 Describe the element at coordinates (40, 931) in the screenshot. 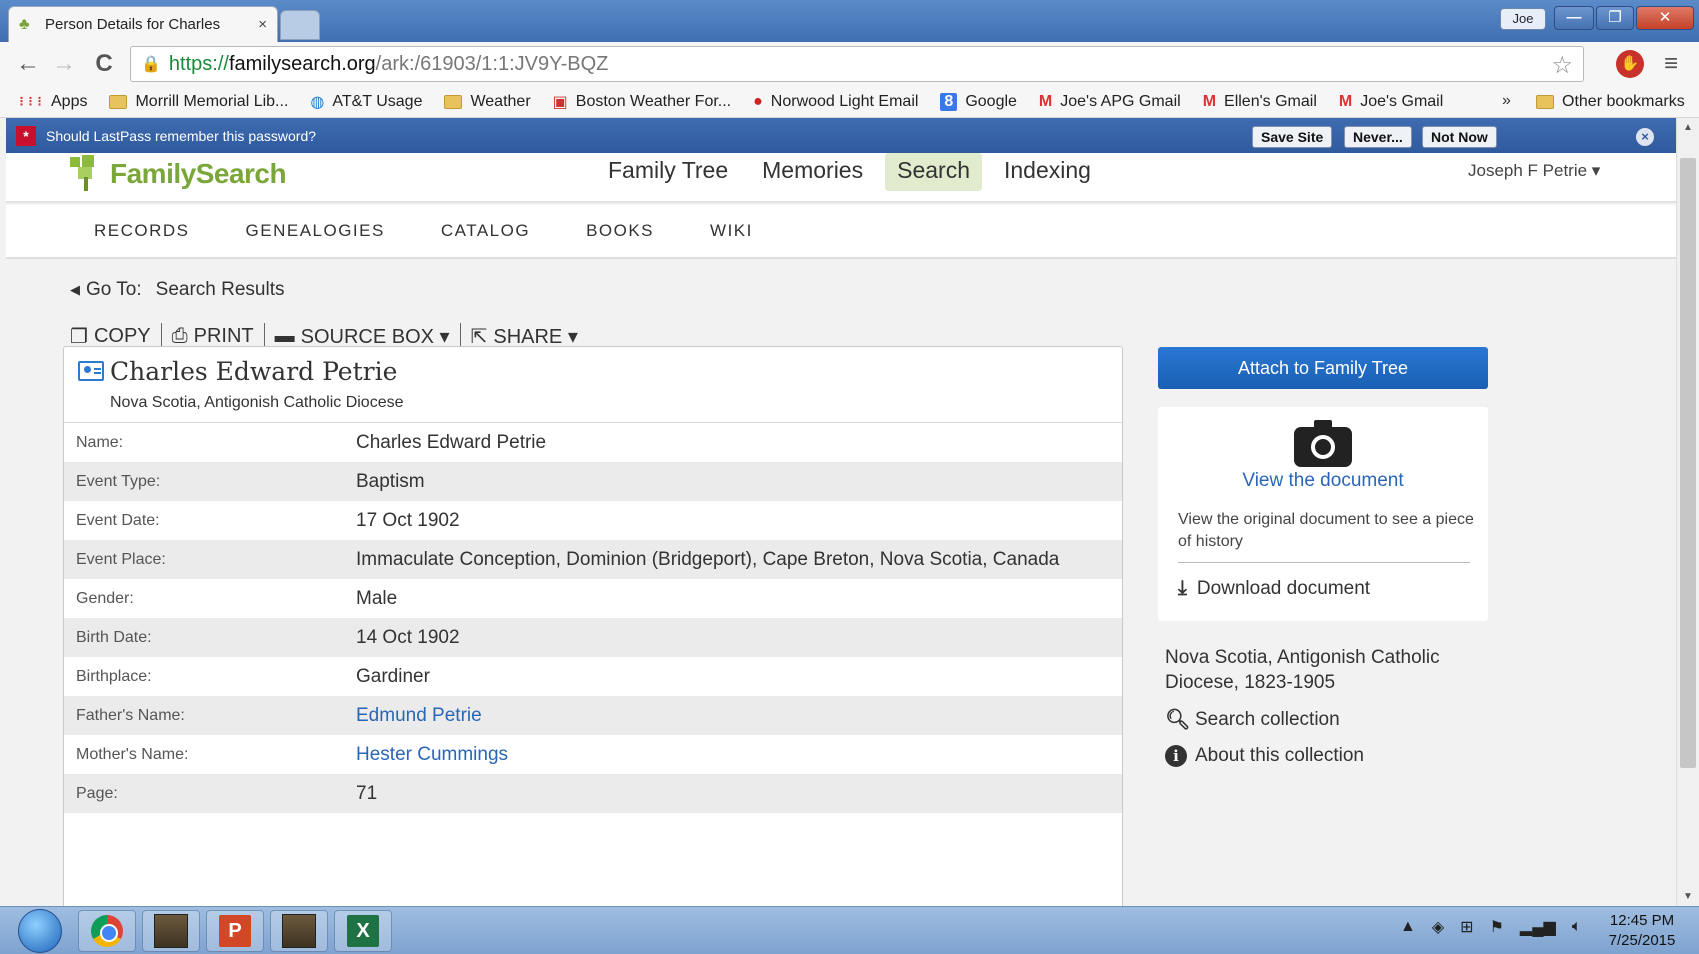

I see `start-button` at that location.